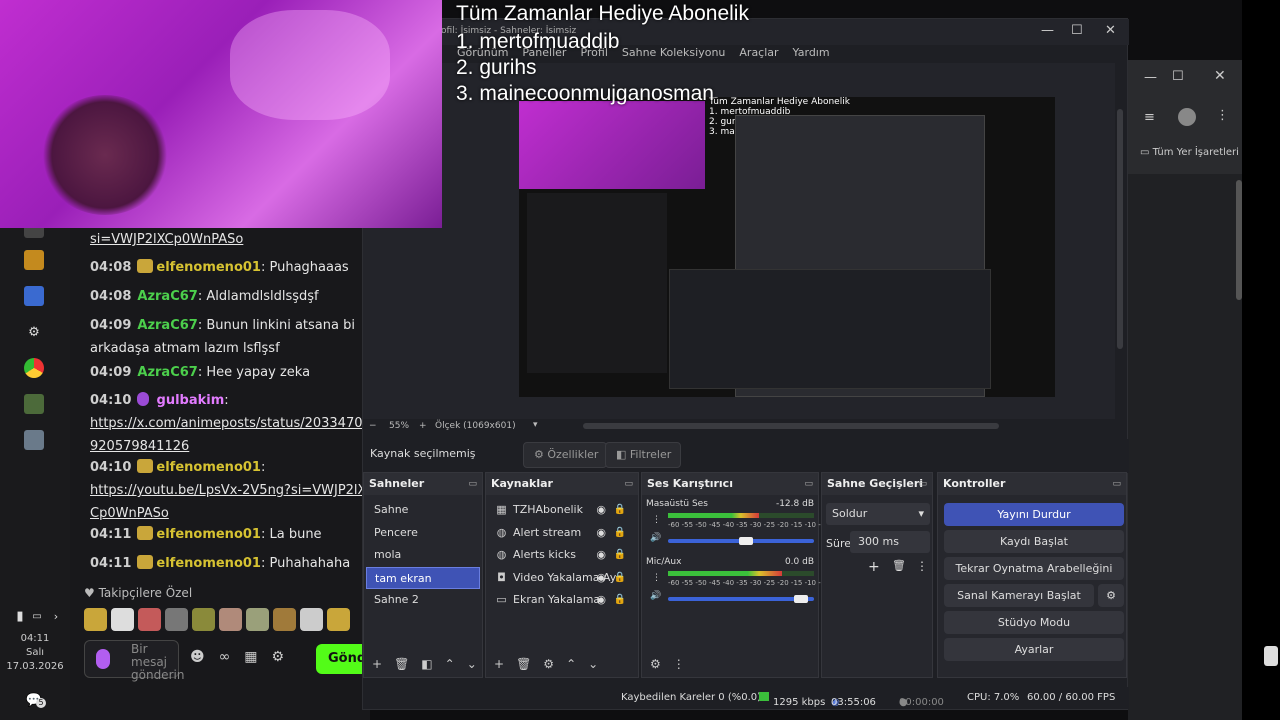  Describe the element at coordinates (562, 510) in the screenshot. I see `source-item: ▦ TZHAbonelik ◉ 🔒` at that location.